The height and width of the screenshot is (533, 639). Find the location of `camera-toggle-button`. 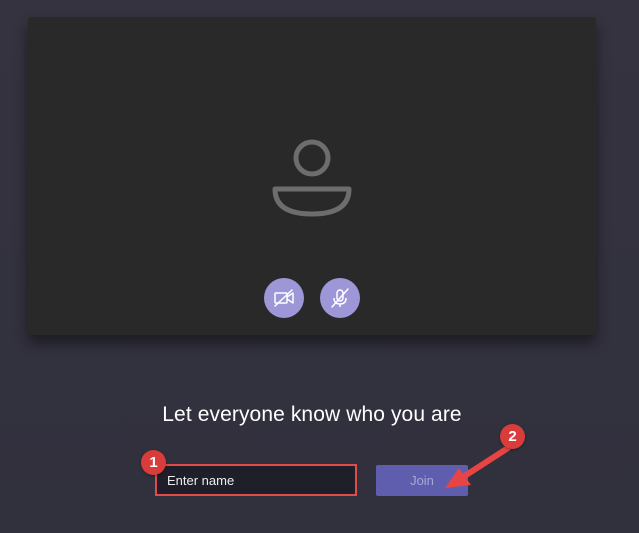

camera-toggle-button is located at coordinates (284, 298).